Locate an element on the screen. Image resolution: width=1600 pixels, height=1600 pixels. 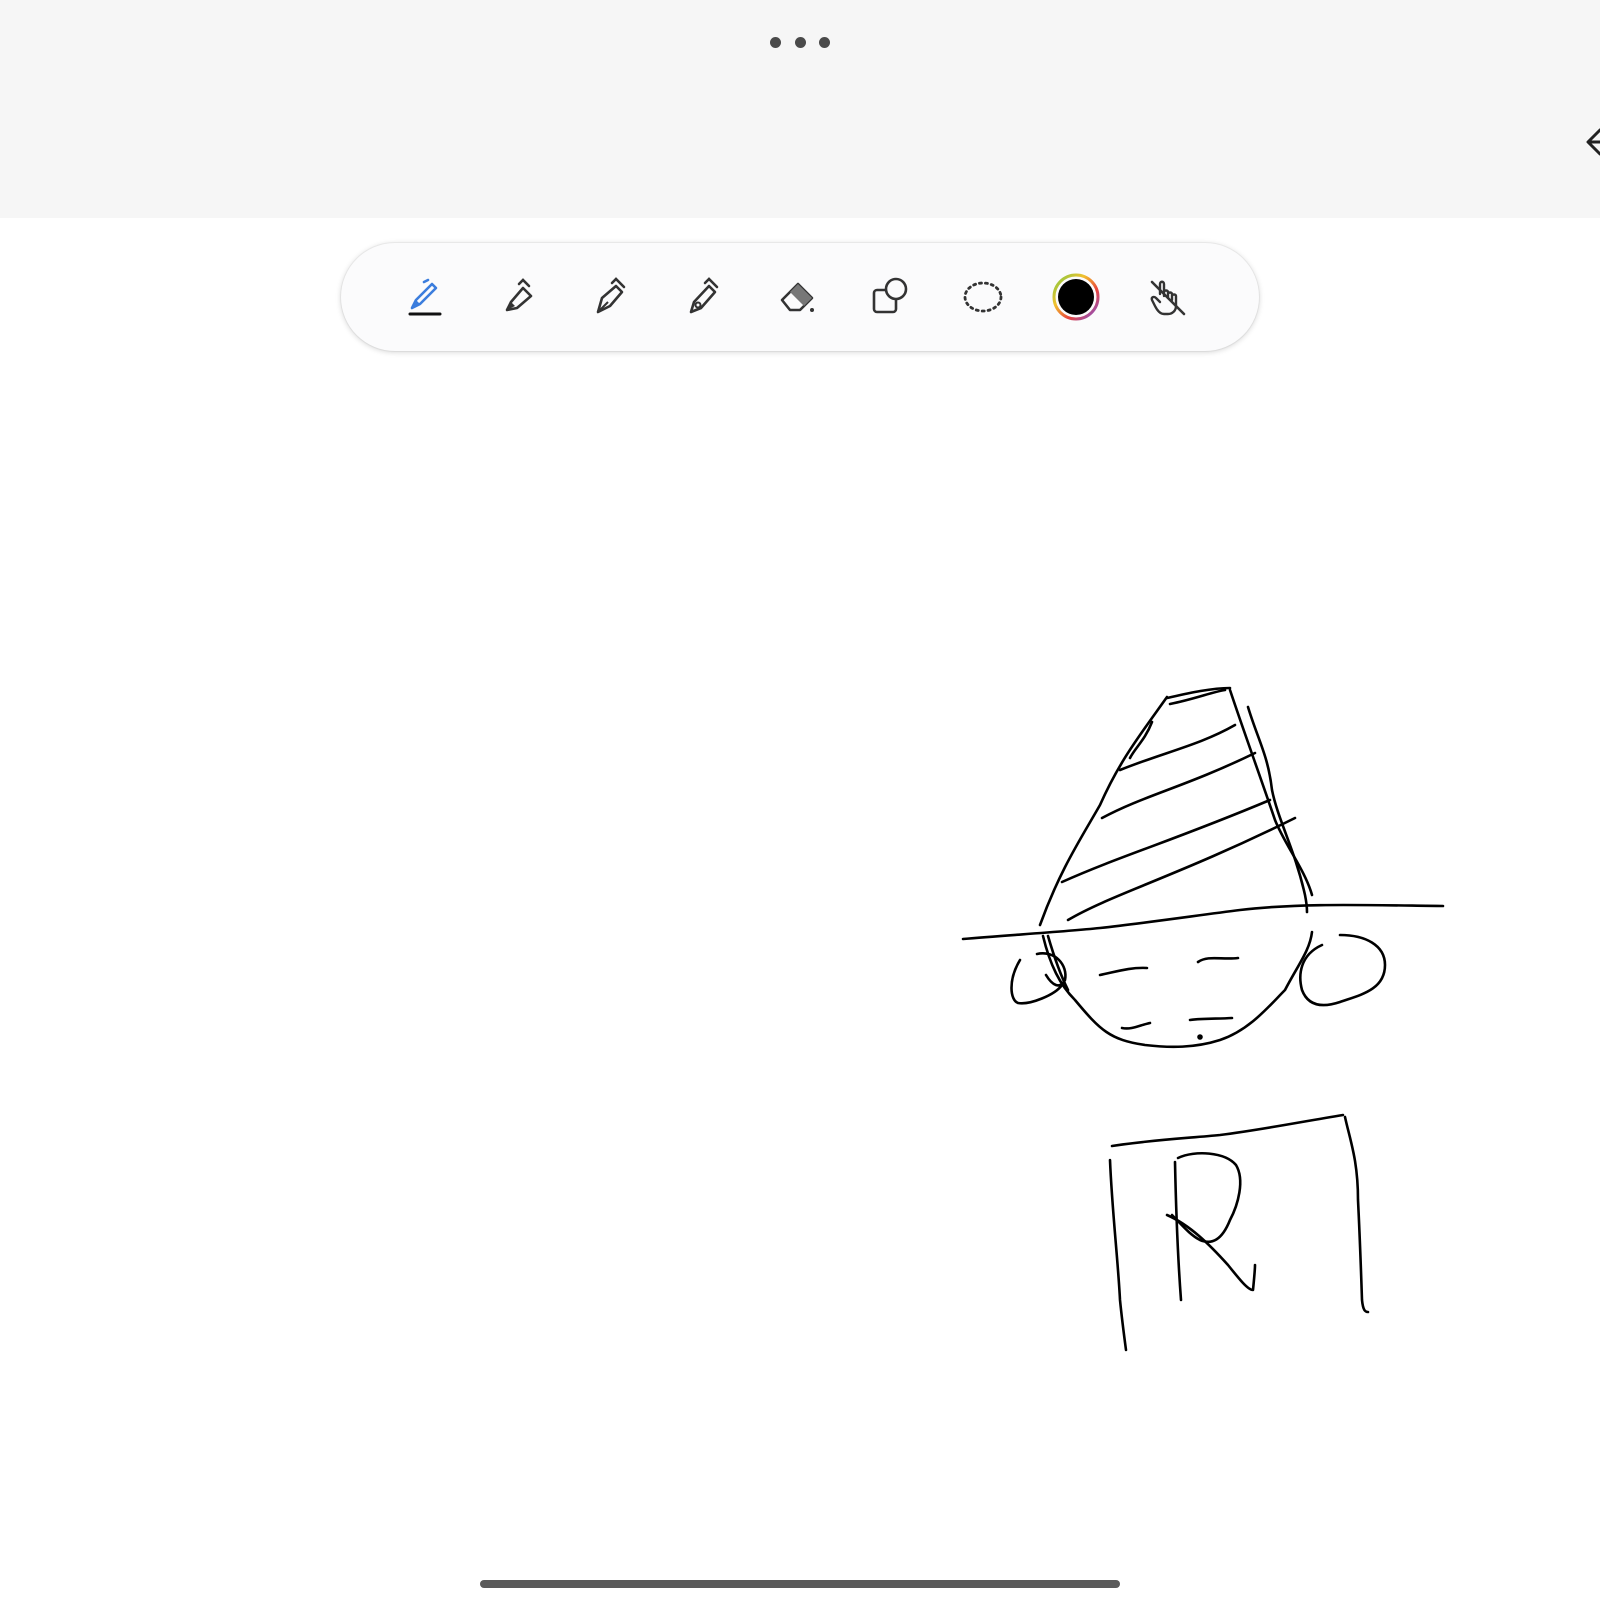
lasso-icon is located at coordinates (983, 297).